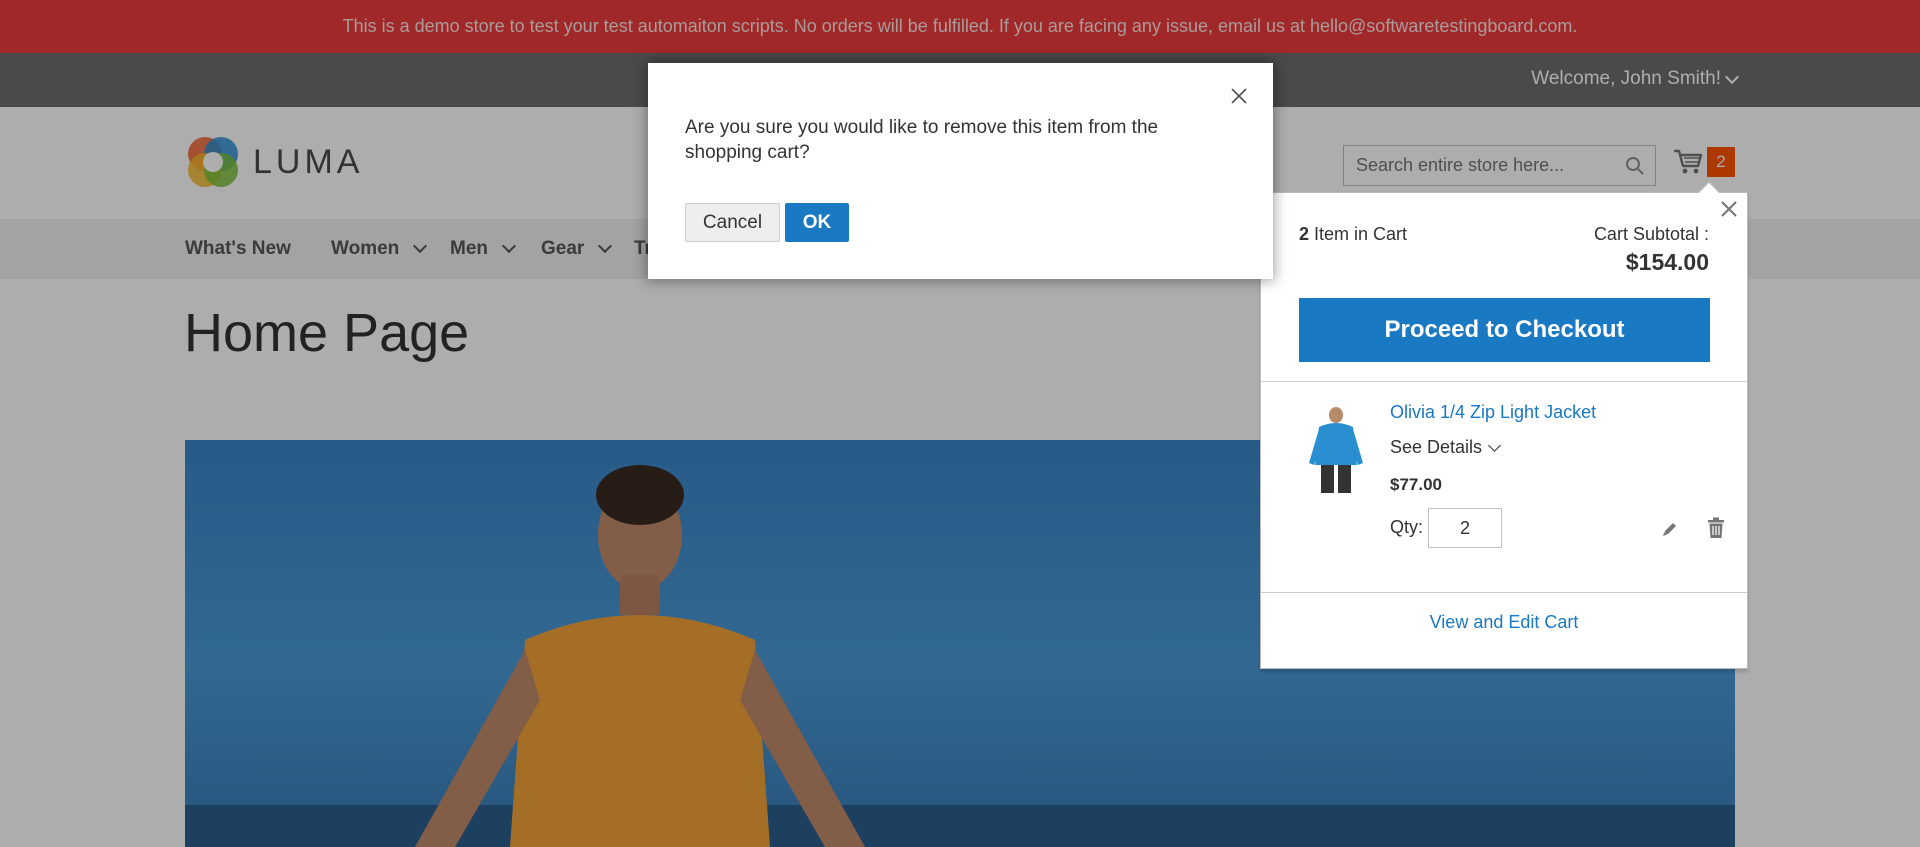 This screenshot has width=1920, height=847. Describe the element at coordinates (1716, 528) in the screenshot. I see `trash-icon` at that location.